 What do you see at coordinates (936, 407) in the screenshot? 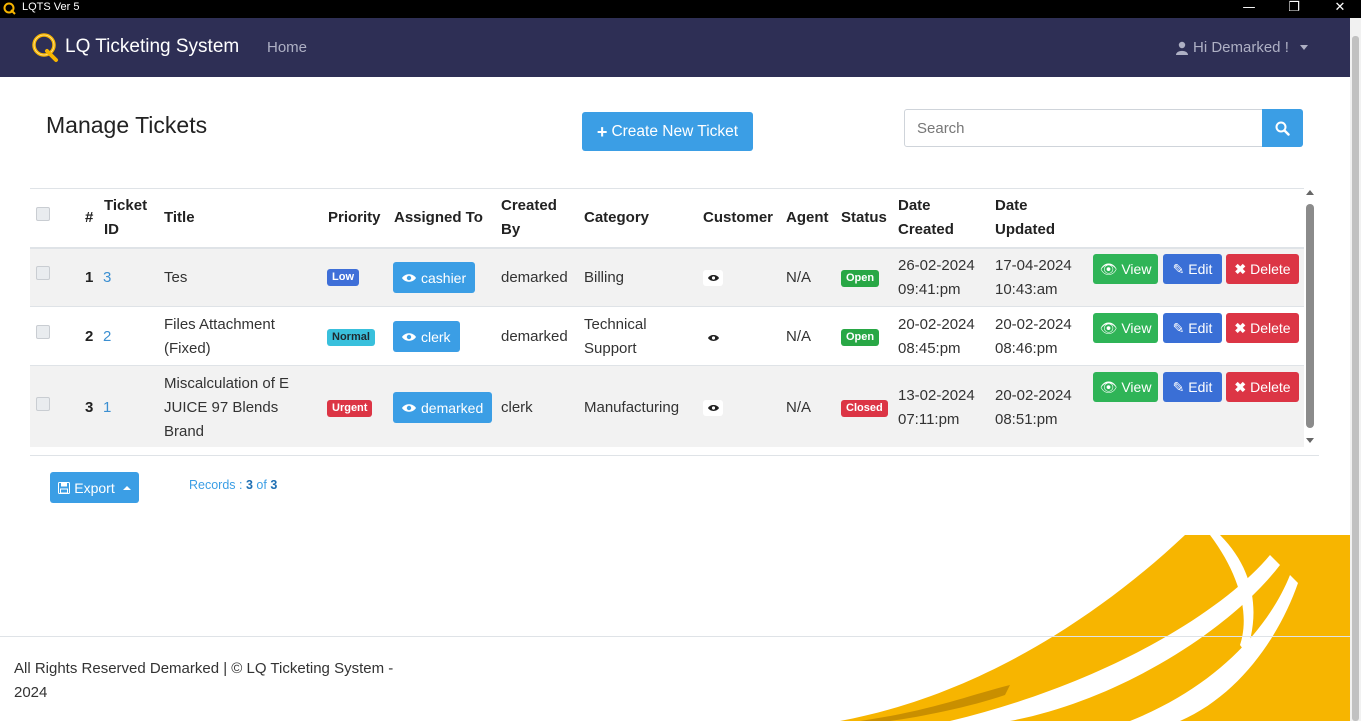
I see `date-created: 13-02-2024 07:11:pm` at bounding box center [936, 407].